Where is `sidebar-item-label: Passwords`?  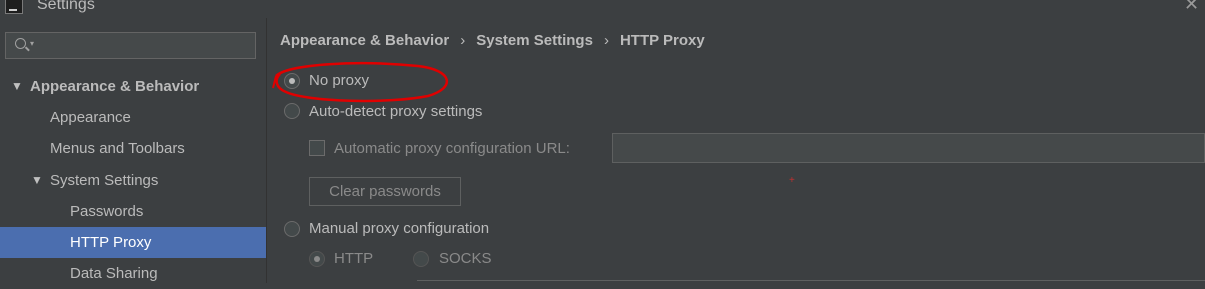
sidebar-item-label: Passwords is located at coordinates (107, 211).